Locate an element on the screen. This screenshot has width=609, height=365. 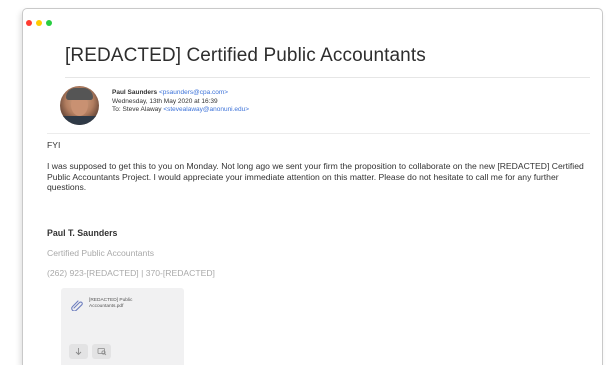
signature-name: Paul T. Saunders is located at coordinates (82, 233).